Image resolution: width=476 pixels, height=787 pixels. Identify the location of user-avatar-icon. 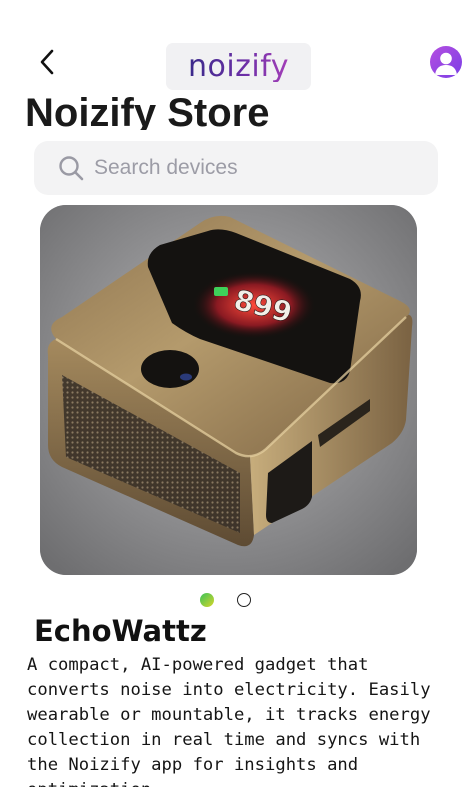
(446, 63).